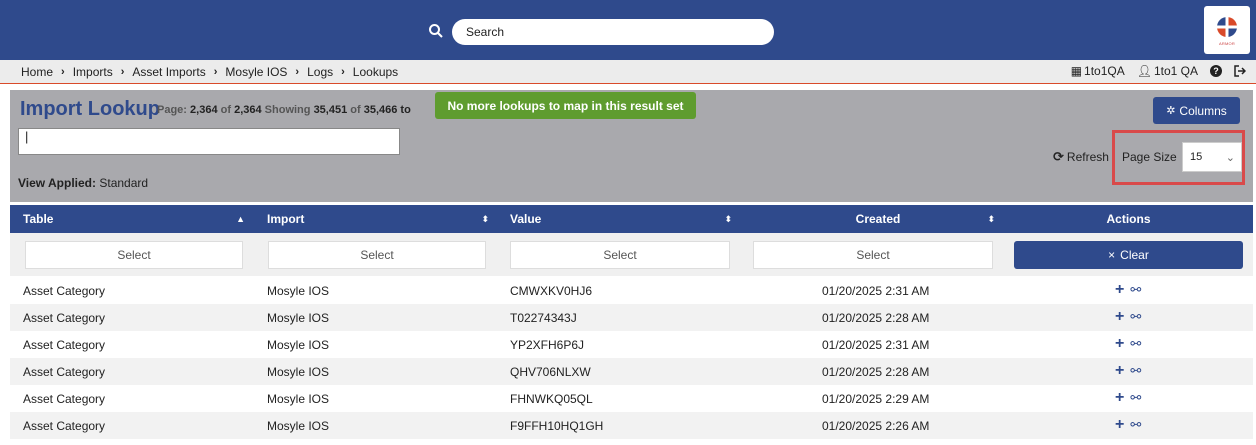 Image resolution: width=1256 pixels, height=445 pixels. I want to click on filter-import-select: Select, so click(377, 255).